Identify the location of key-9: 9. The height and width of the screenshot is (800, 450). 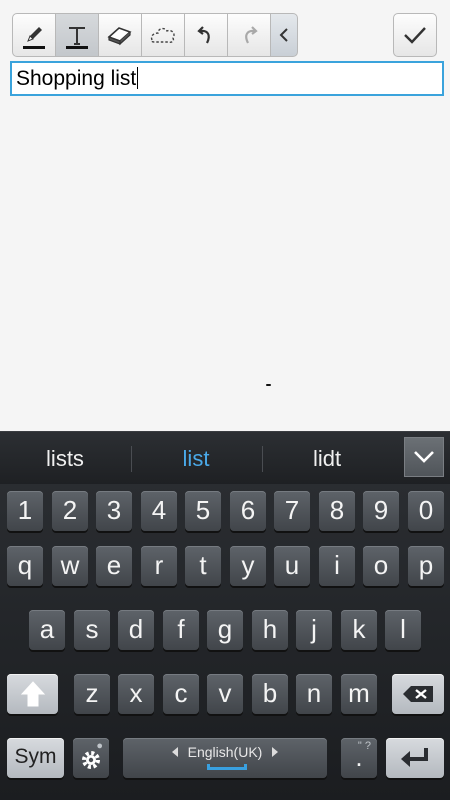
(381, 511).